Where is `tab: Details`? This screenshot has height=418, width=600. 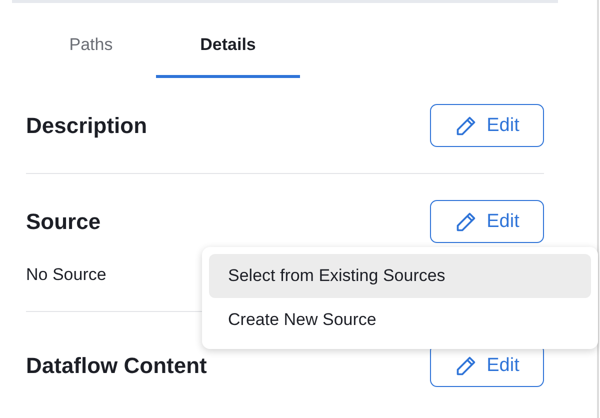 tab: Details is located at coordinates (228, 52).